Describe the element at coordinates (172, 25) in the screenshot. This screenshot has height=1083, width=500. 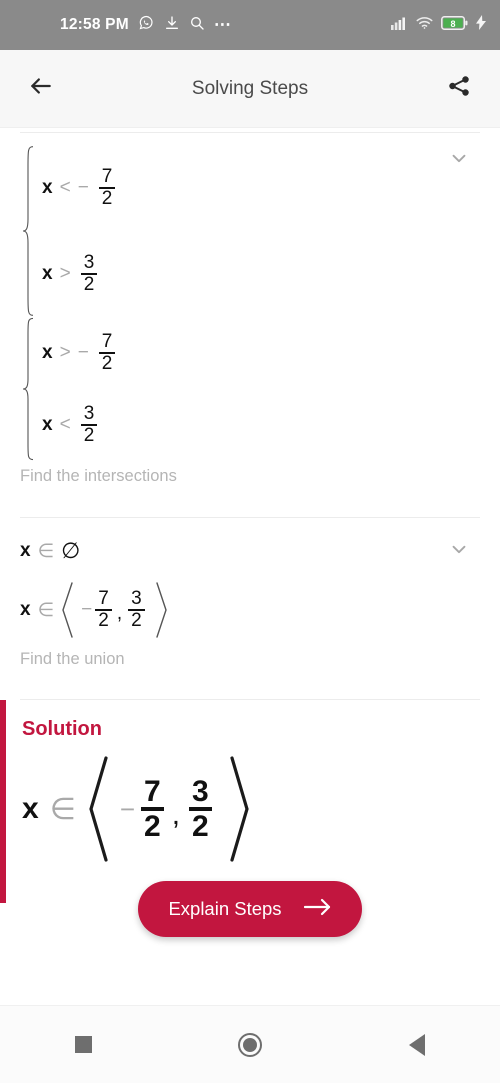
I see `download-icon` at that location.